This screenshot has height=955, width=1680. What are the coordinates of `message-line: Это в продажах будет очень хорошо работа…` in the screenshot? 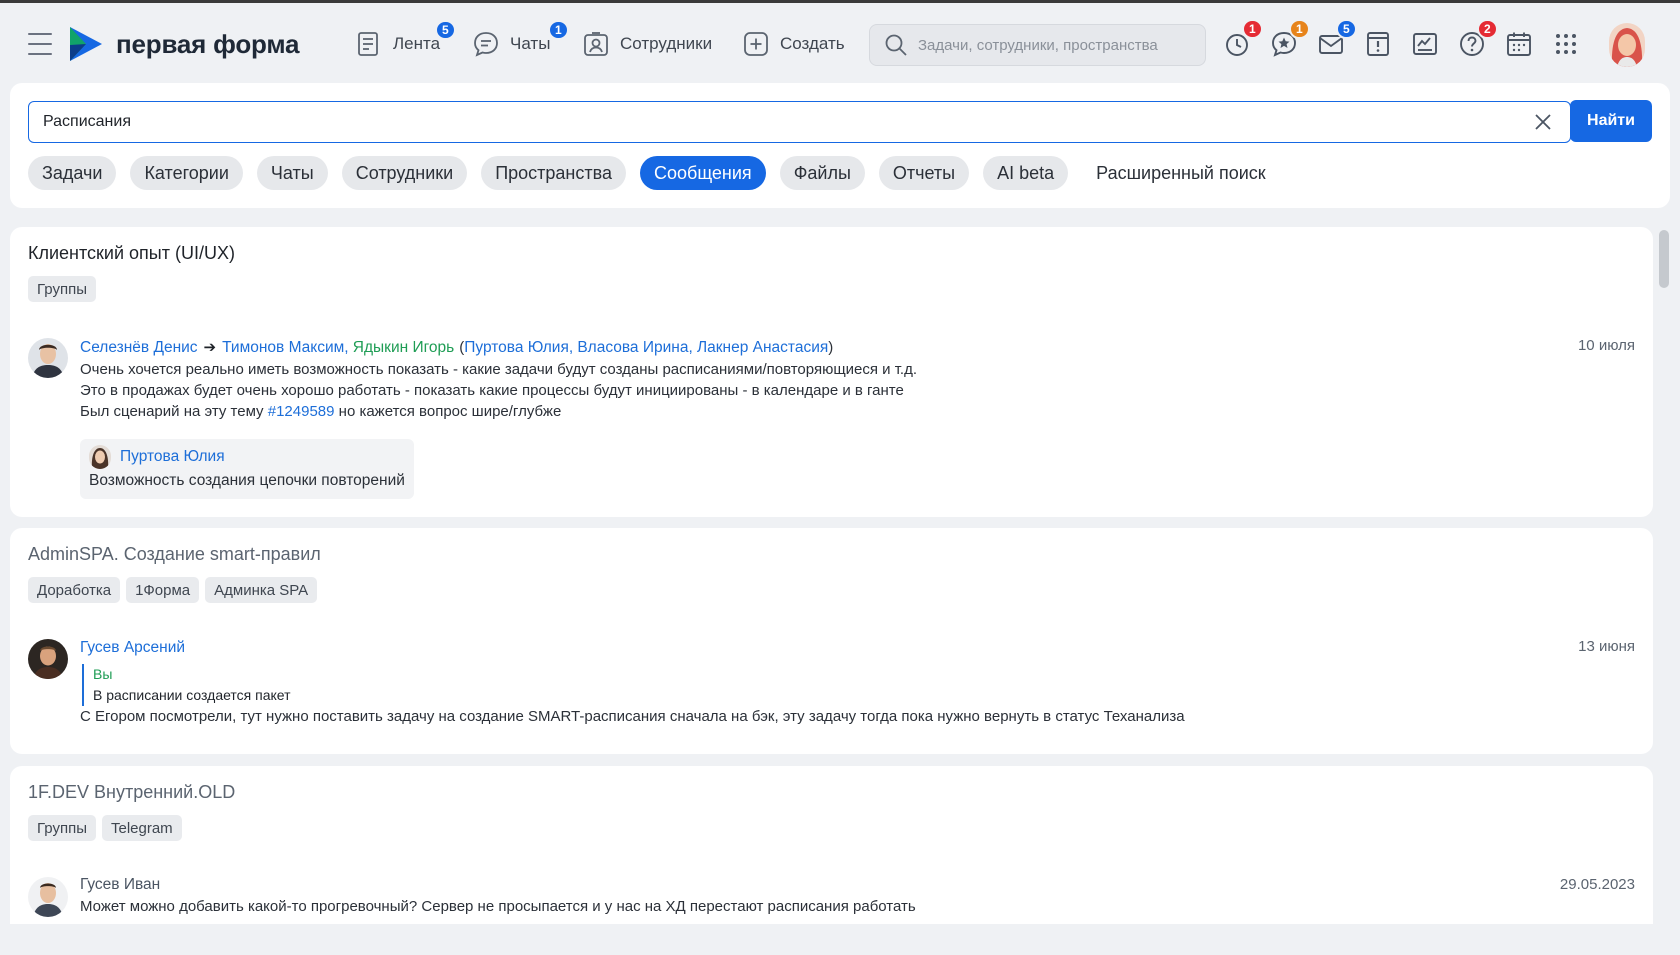 It's located at (492, 390).